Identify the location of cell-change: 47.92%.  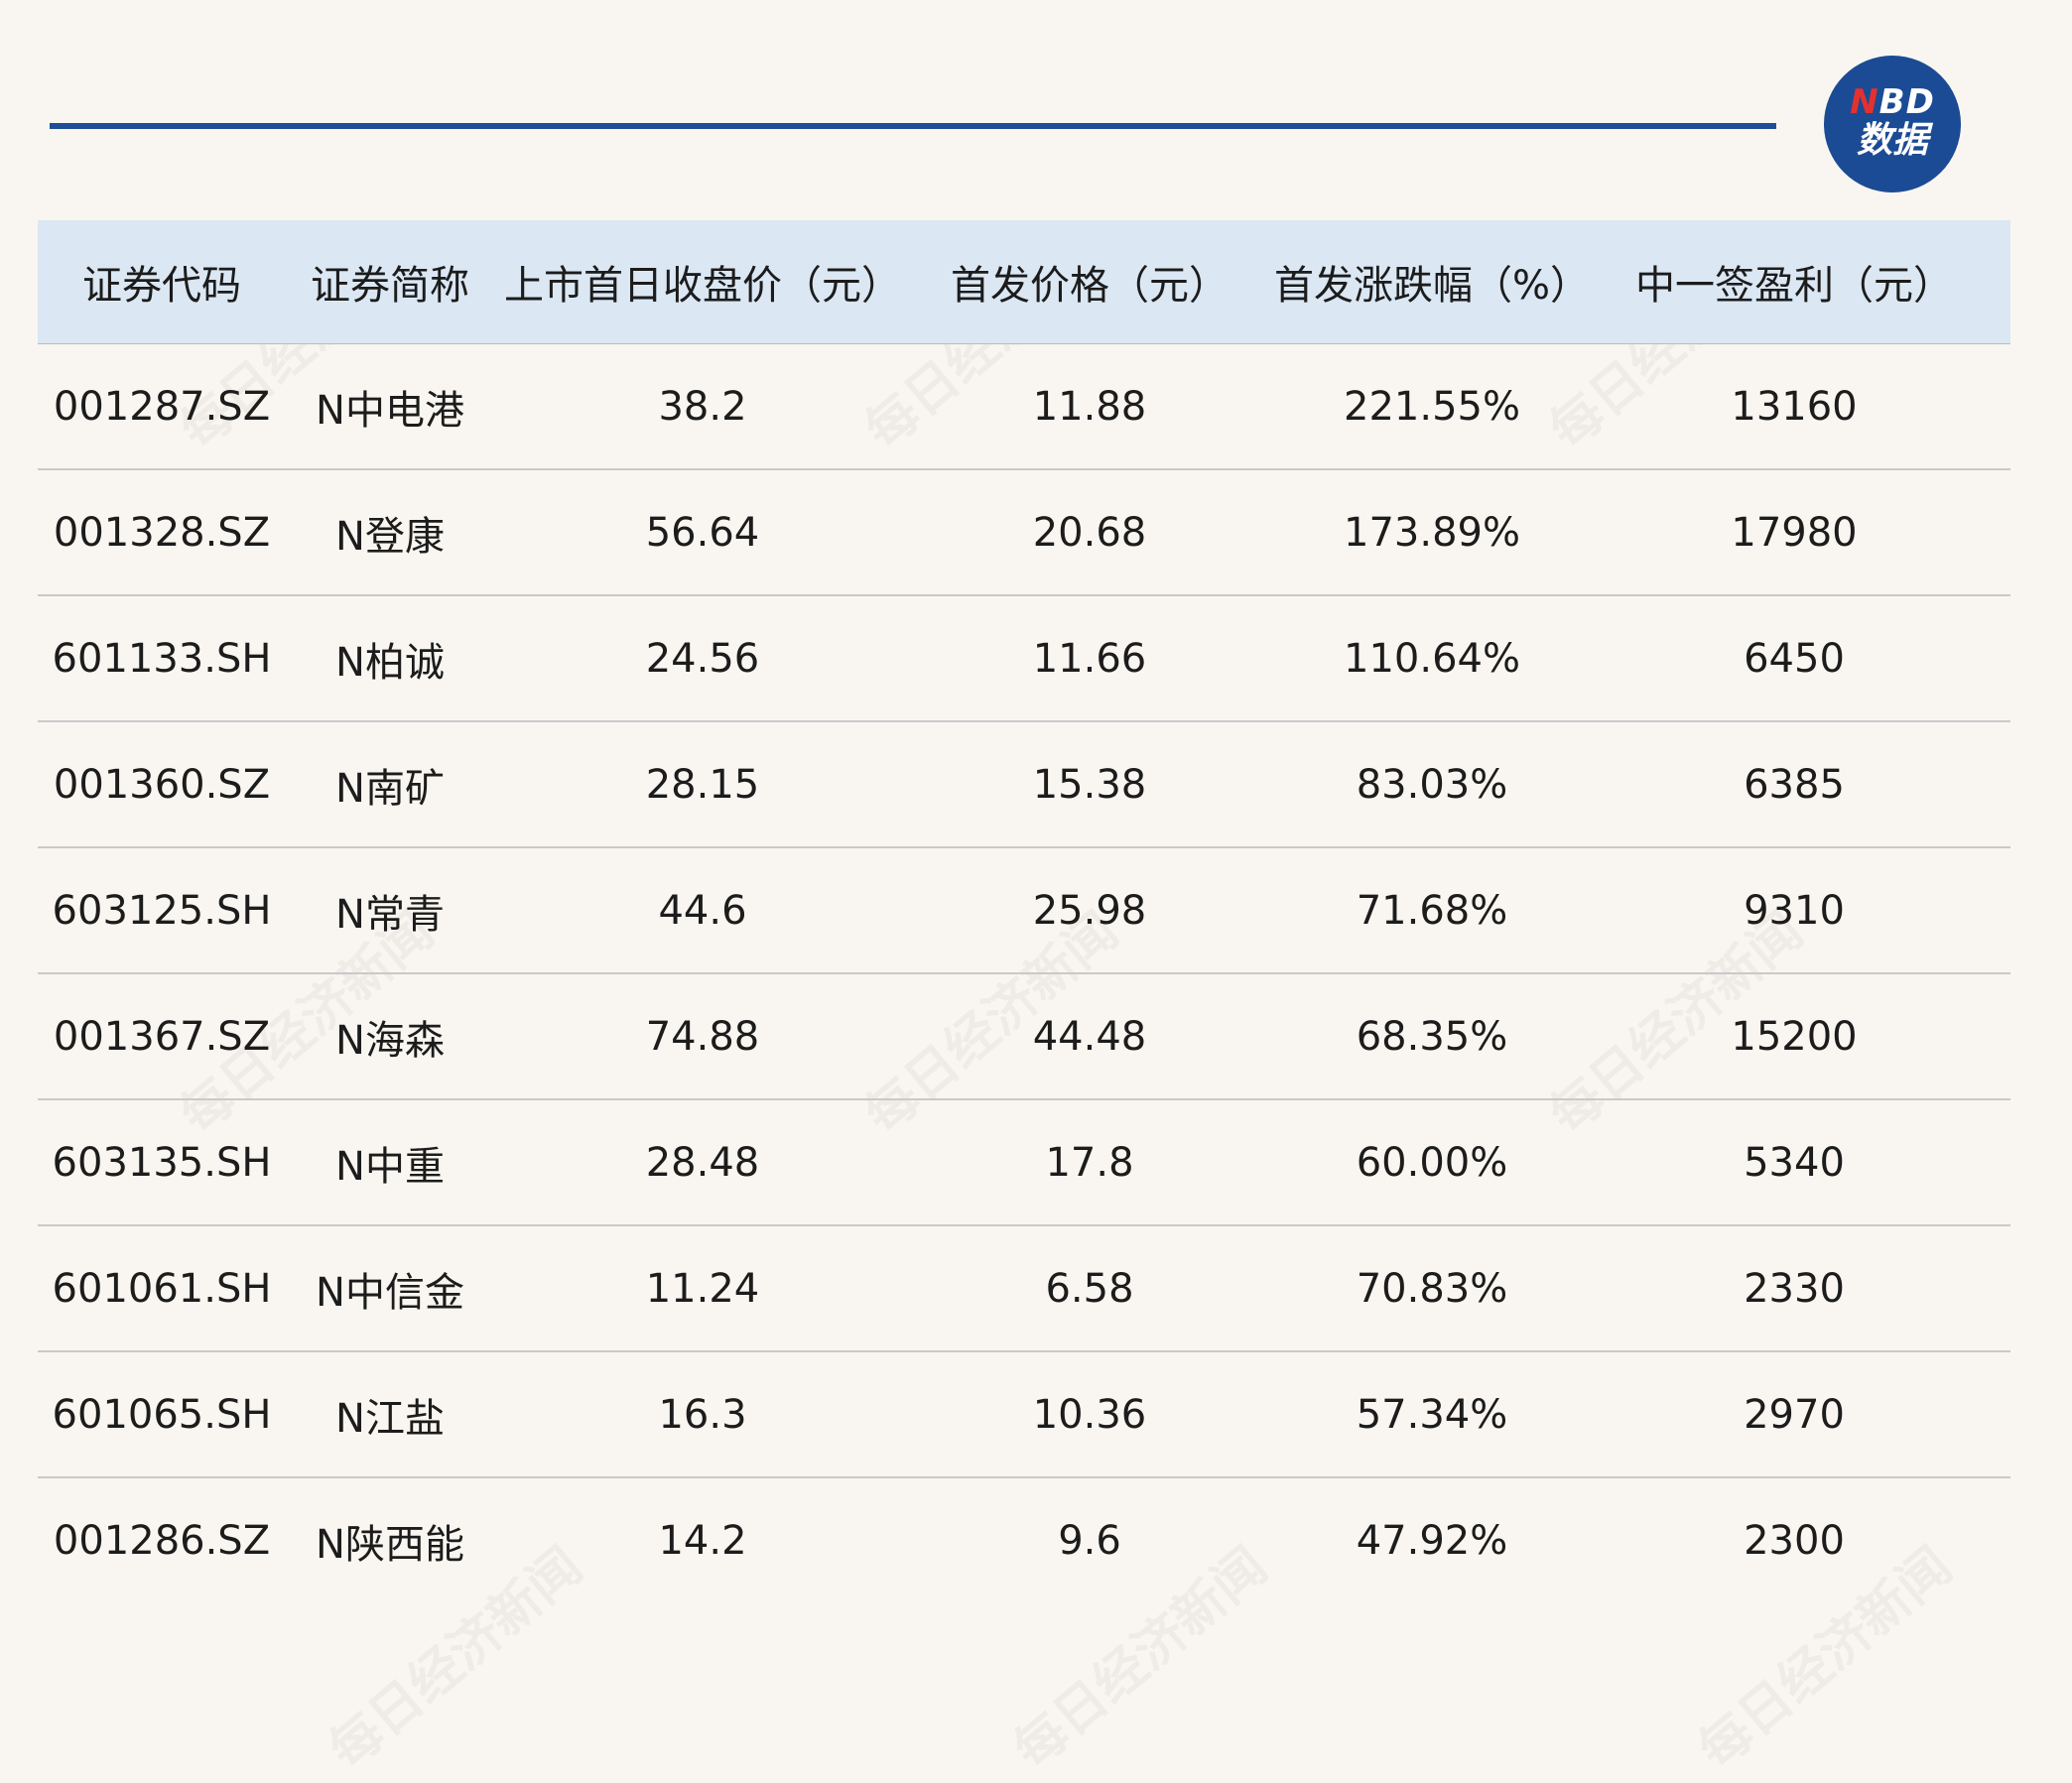
(1432, 1541).